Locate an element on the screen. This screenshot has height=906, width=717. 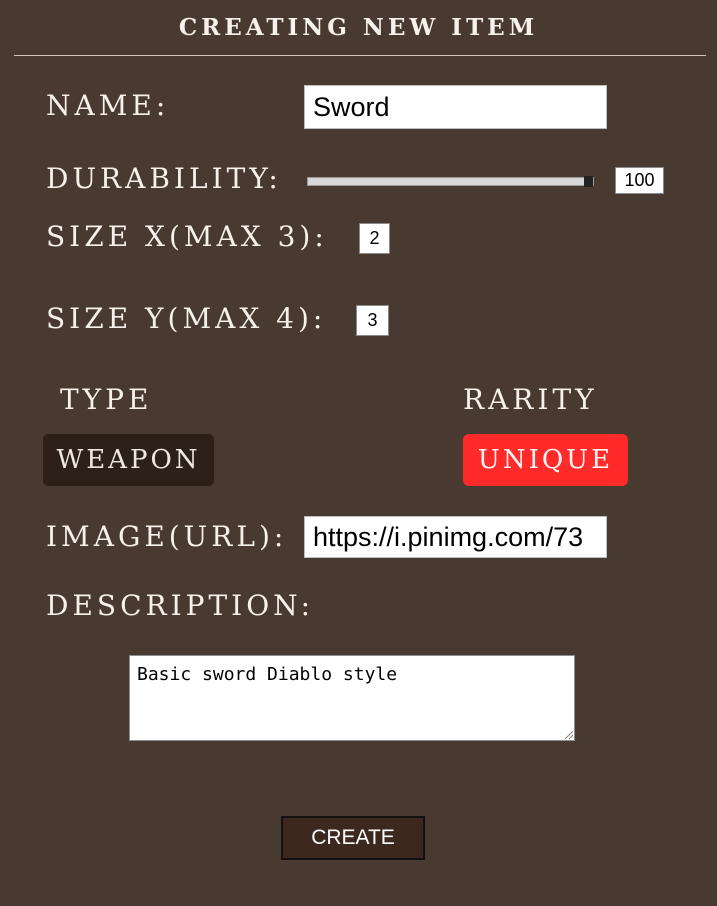
resize-grip-icon is located at coordinates (569, 735).